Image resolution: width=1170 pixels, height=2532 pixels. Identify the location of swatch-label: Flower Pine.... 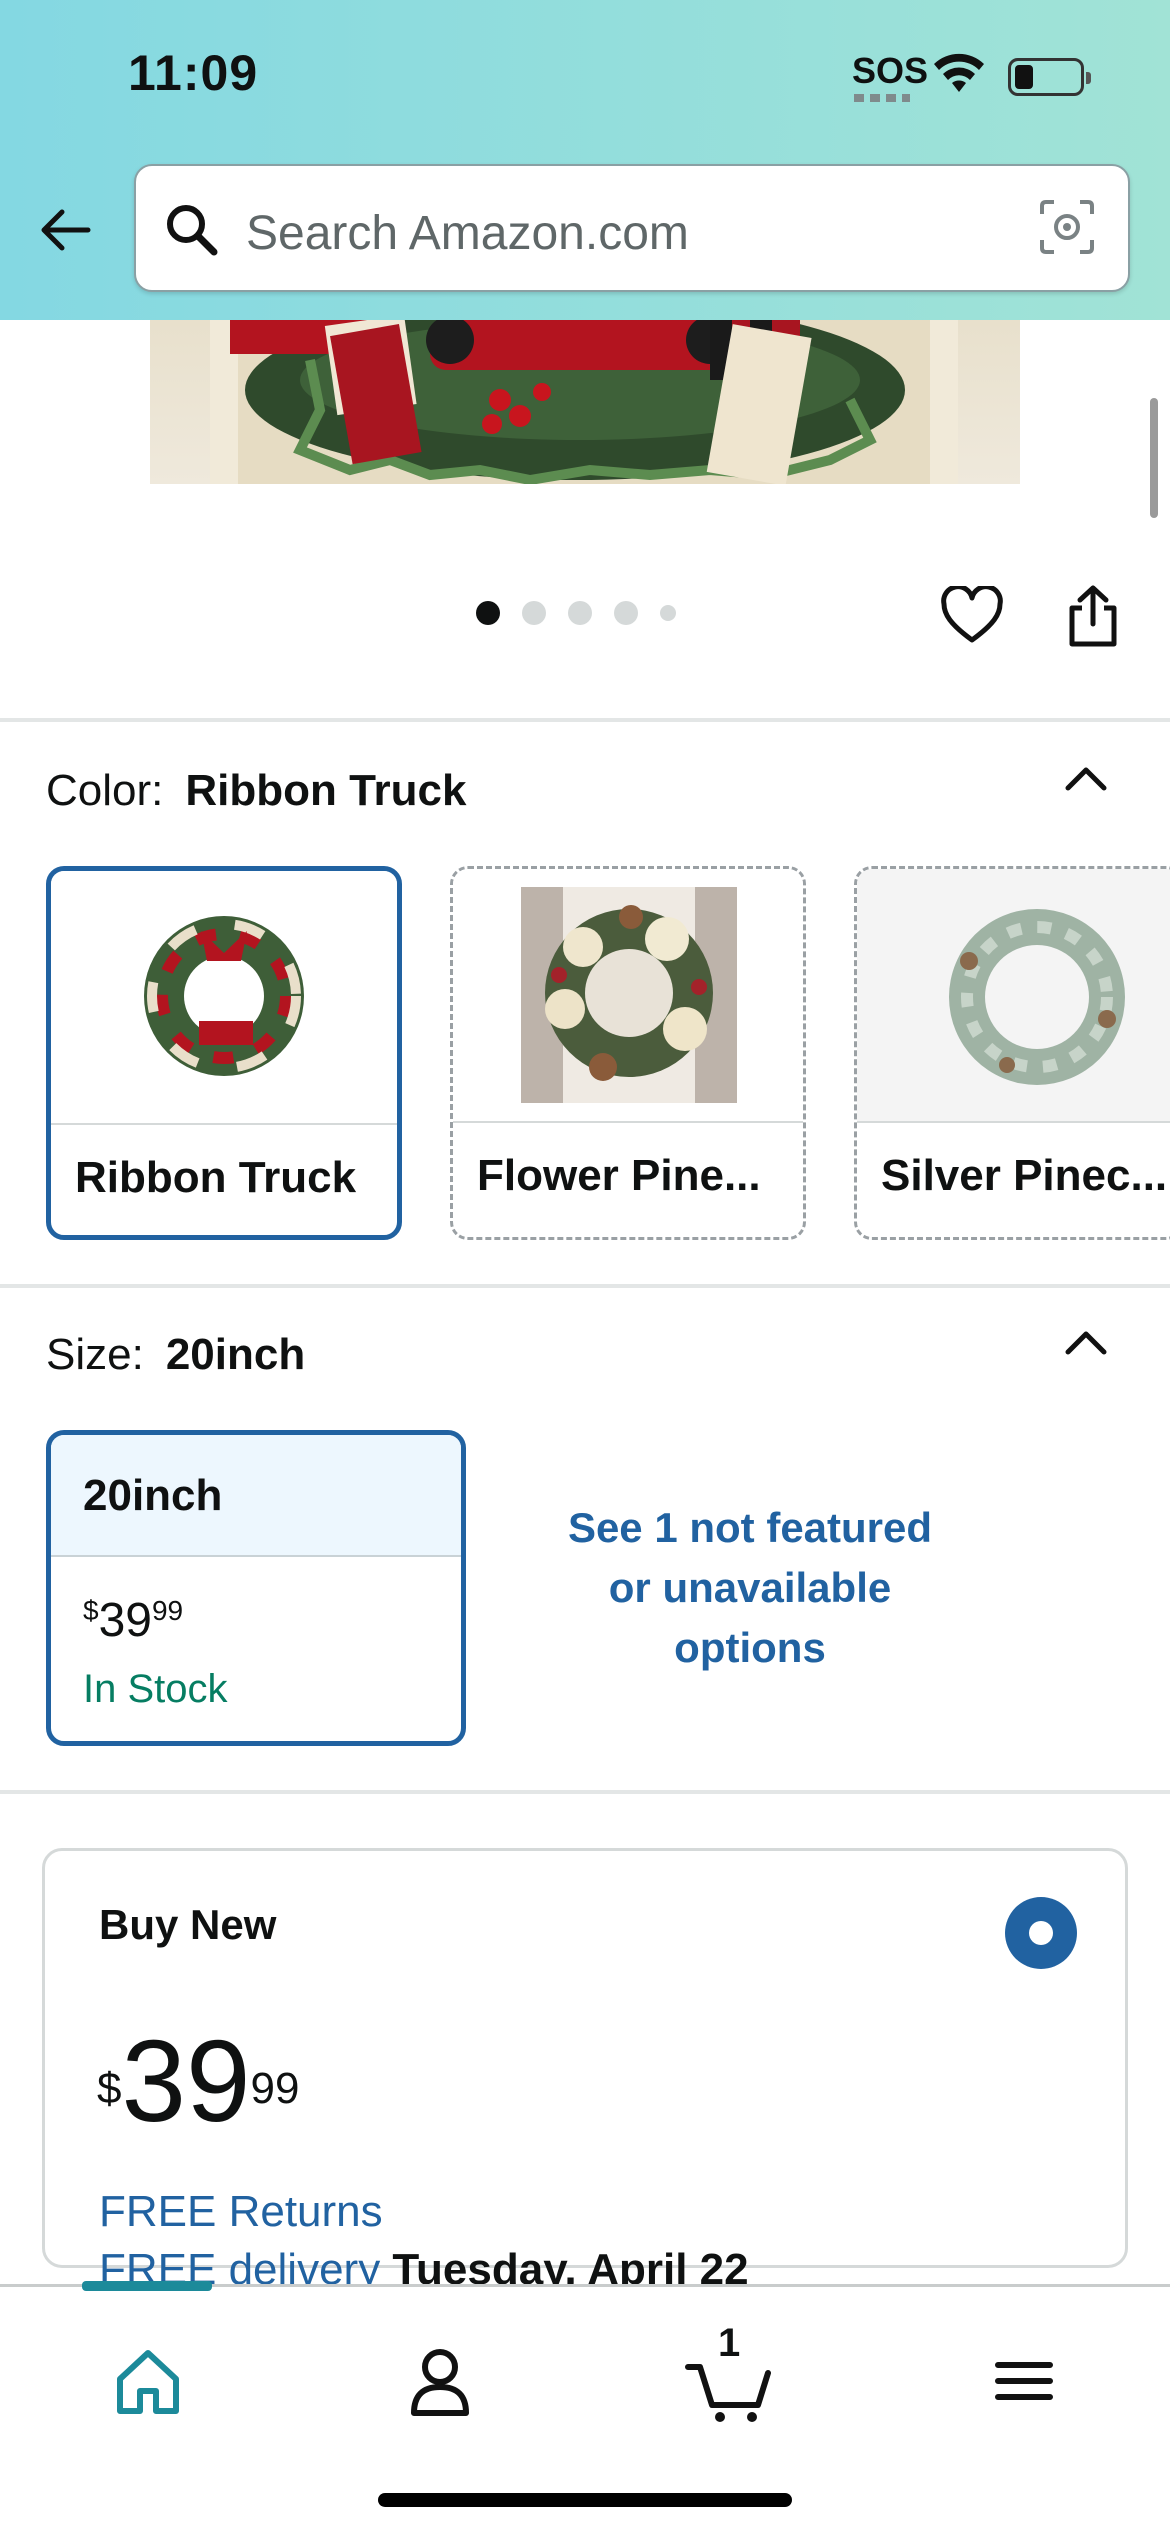
(619, 1175).